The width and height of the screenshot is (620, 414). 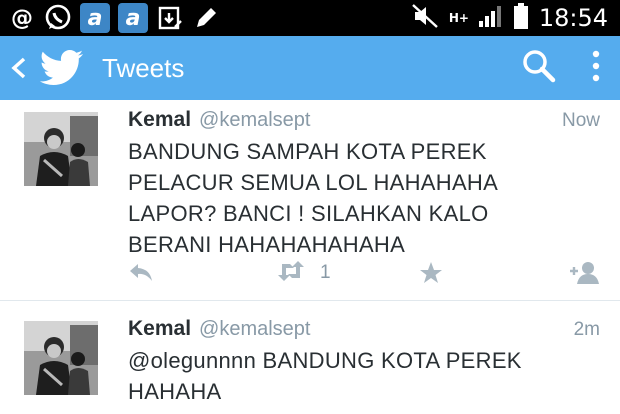 What do you see at coordinates (310, 18) in the screenshot?
I see `status-bar: @ a a H+ 18:54` at bounding box center [310, 18].